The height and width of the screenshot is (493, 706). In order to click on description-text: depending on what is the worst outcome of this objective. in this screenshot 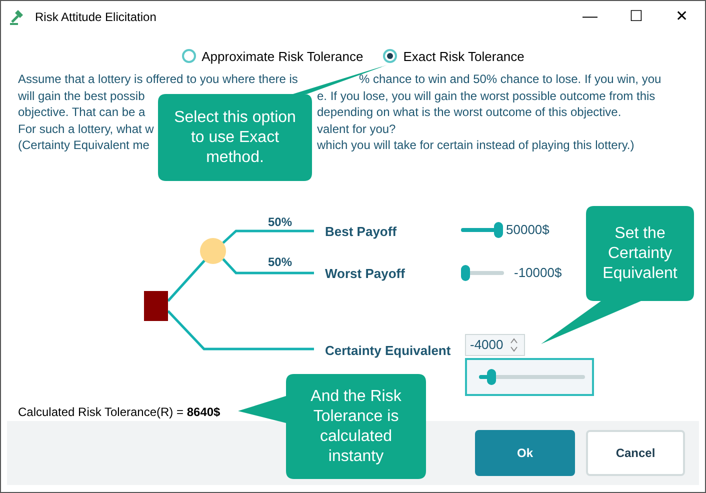, I will do `click(469, 112)`.